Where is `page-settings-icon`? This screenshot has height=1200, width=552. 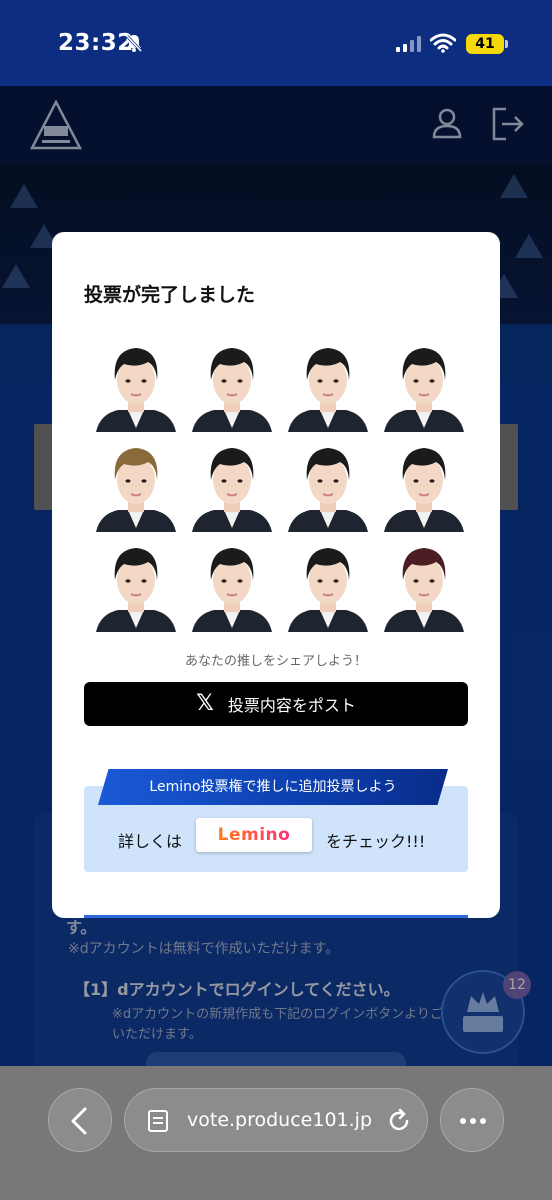
page-settings-icon is located at coordinates (158, 1121).